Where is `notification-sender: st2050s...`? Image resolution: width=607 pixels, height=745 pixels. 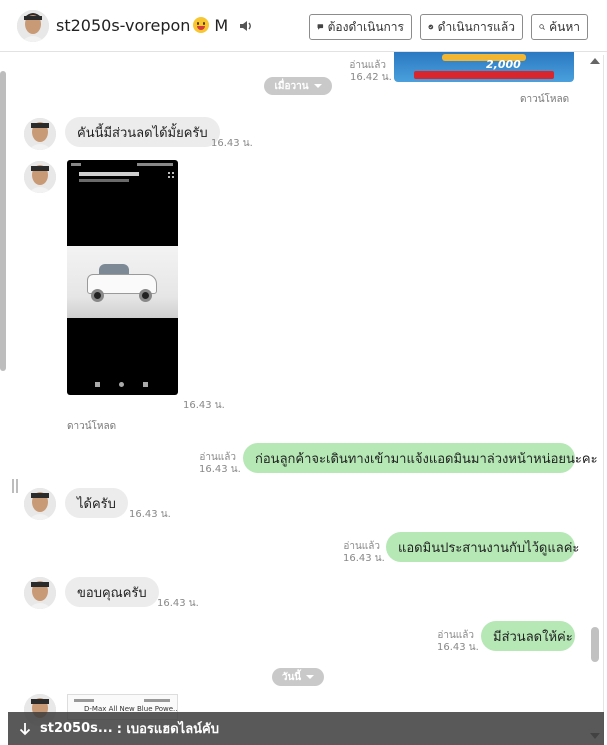
notification-sender: st2050s... is located at coordinates (76, 728).